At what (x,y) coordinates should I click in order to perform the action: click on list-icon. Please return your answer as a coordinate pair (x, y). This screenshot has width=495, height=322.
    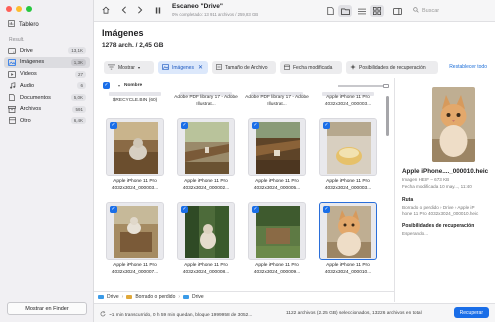
    Looking at the image, I should click on (362, 11).